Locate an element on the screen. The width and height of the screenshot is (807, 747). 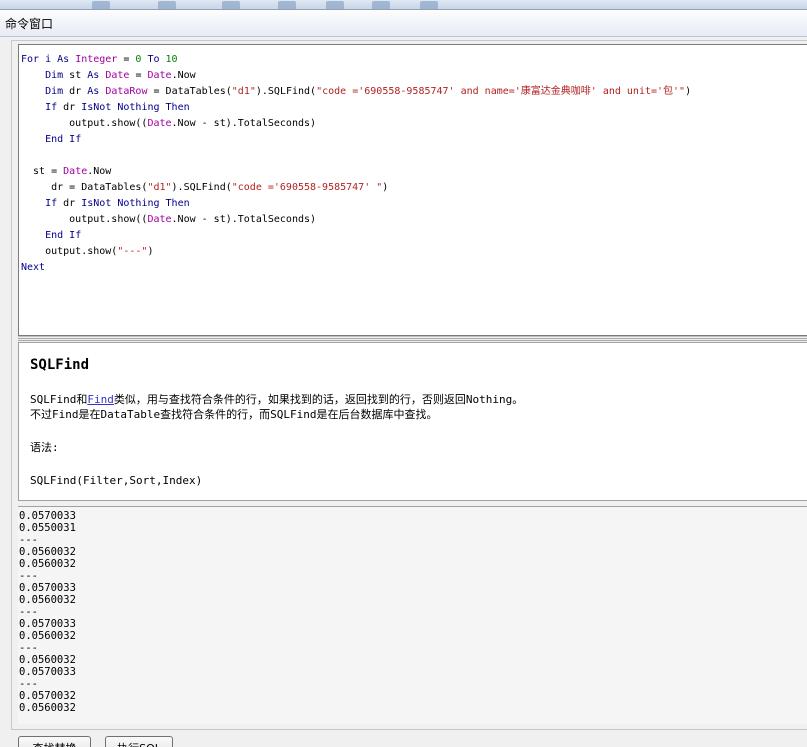
code-token: = DataTables( is located at coordinates (189, 91).